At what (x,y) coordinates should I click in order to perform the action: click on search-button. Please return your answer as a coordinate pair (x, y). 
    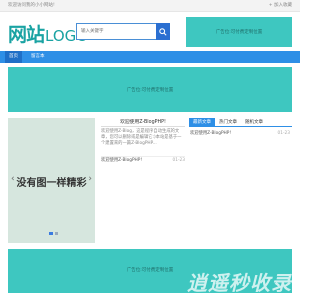
    Looking at the image, I should click on (163, 31).